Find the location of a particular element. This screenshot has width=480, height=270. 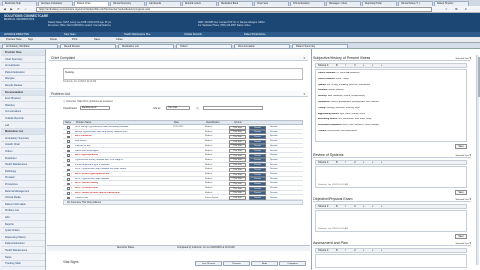

problem-name: INCC: Morbid obesity is located at coordinates (110, 183).